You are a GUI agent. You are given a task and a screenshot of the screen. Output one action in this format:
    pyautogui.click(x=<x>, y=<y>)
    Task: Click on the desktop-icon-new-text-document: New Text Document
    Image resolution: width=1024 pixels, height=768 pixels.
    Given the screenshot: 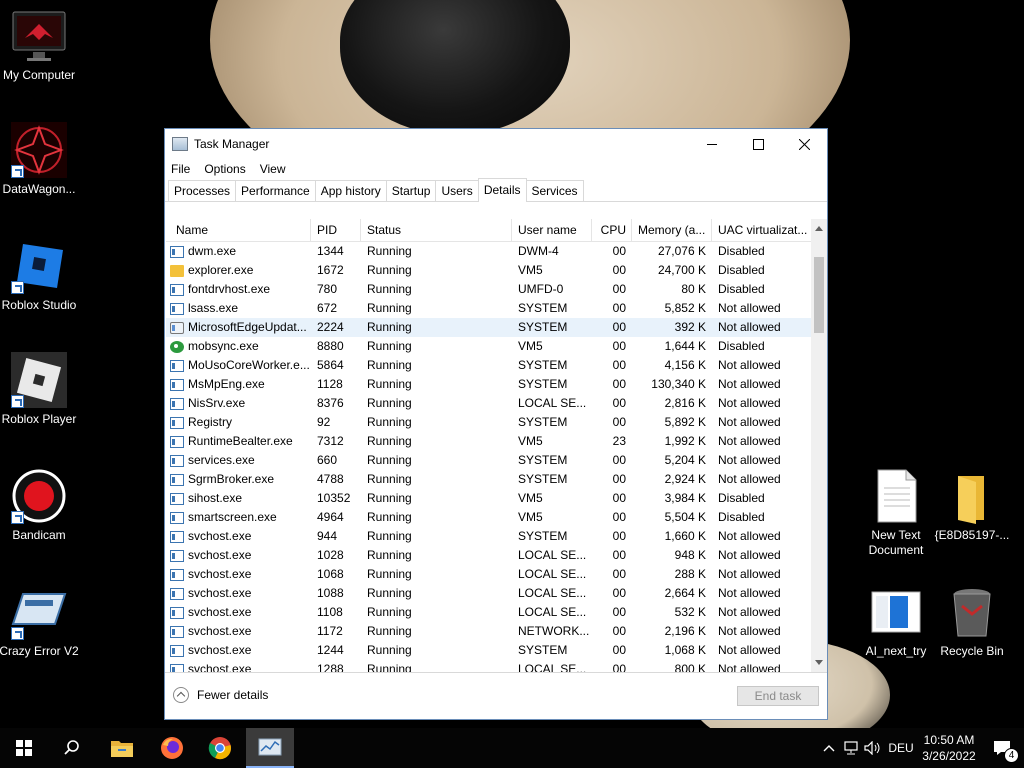 What is the action you would take?
    pyautogui.click(x=896, y=513)
    